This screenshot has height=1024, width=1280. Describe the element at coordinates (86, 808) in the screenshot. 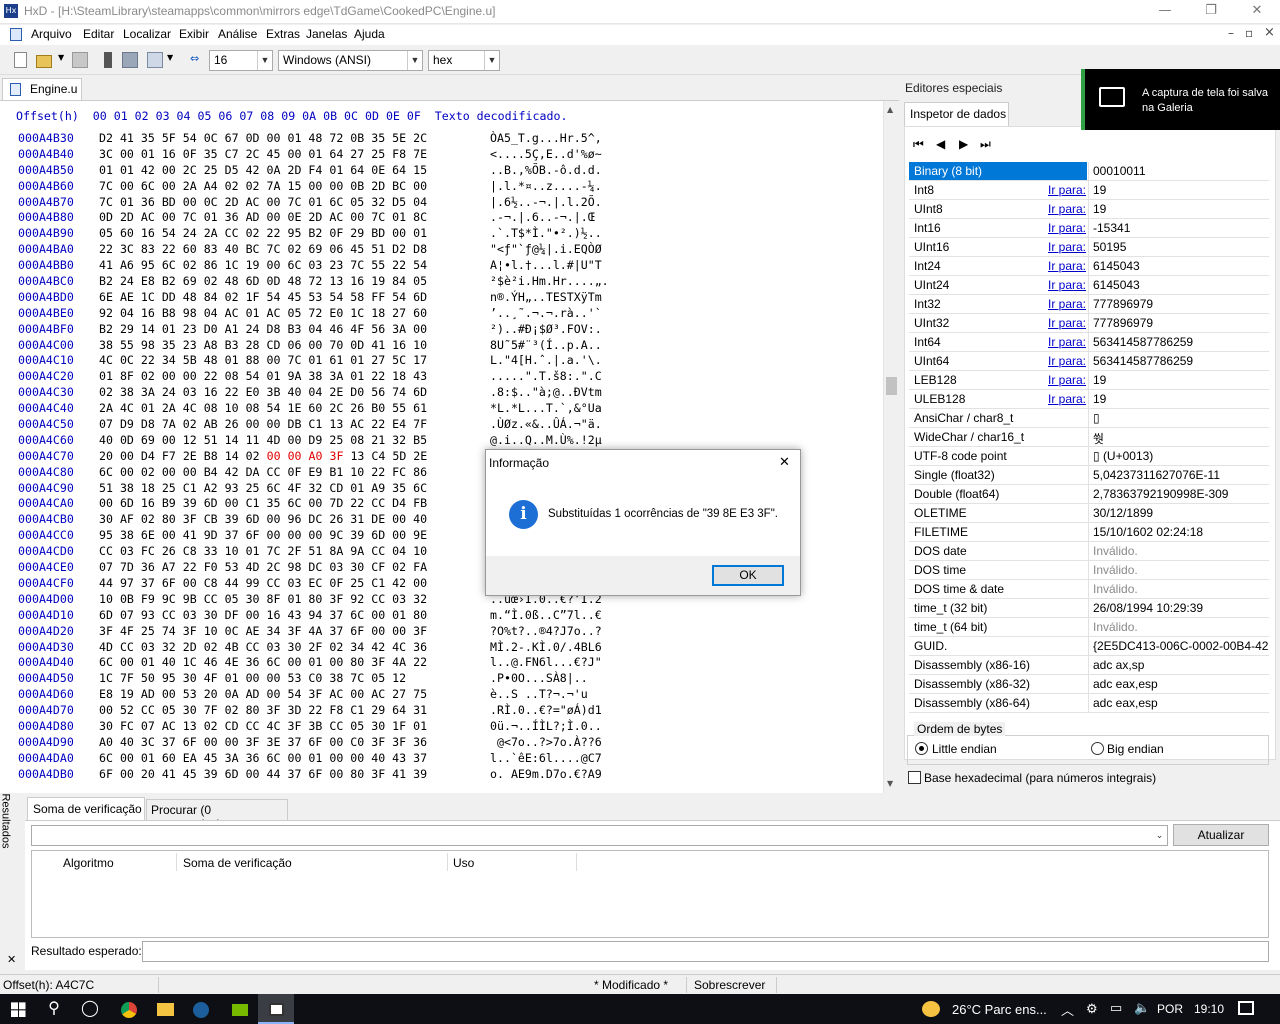

I see `tab-checksum: Soma de verificação` at that location.